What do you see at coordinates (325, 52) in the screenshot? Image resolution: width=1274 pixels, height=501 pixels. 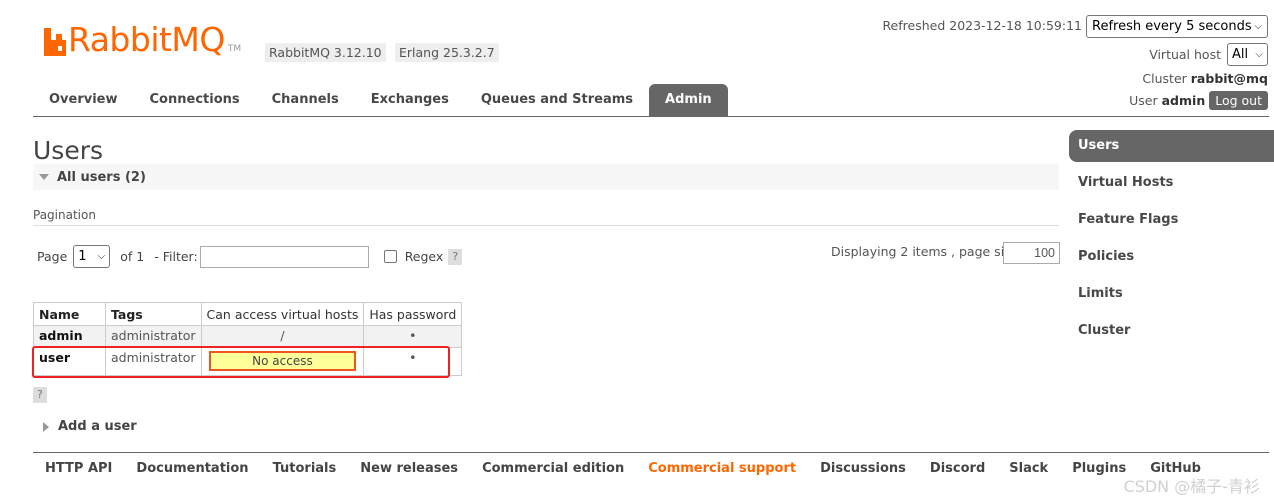 I see `rabbitmq-version-badge: RabbitMQ 3.12.10` at bounding box center [325, 52].